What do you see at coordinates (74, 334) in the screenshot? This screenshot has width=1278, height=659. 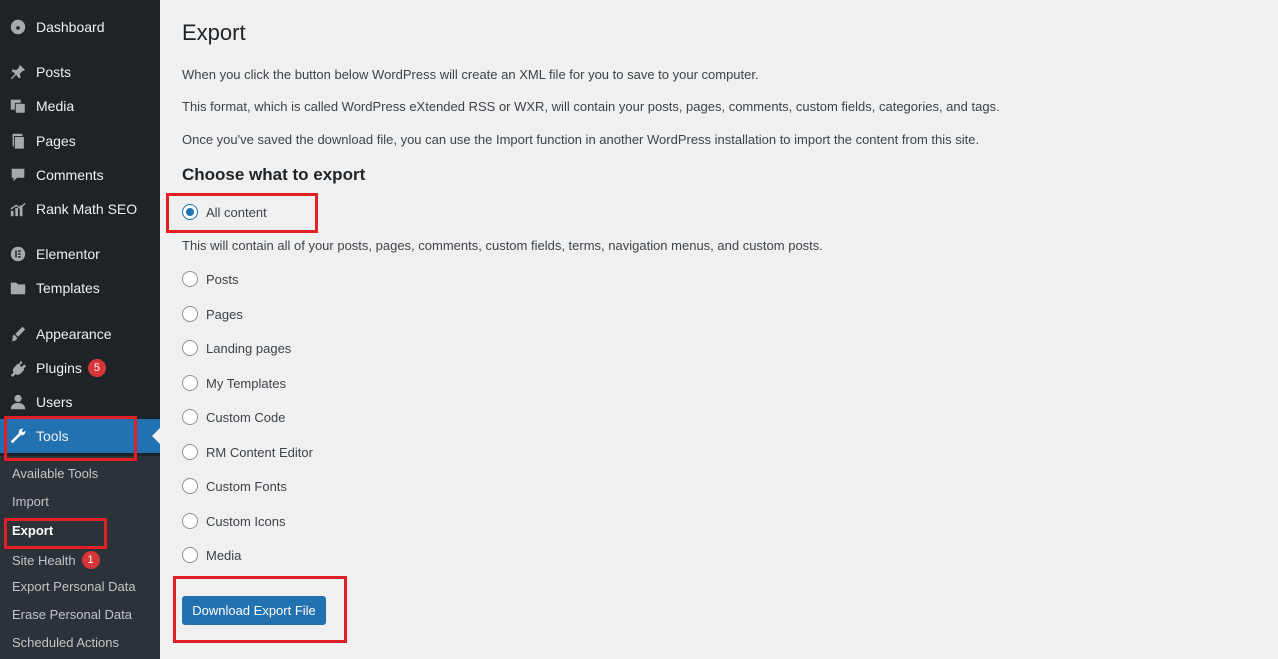 I see `sidebar-item-label: Appearance` at bounding box center [74, 334].